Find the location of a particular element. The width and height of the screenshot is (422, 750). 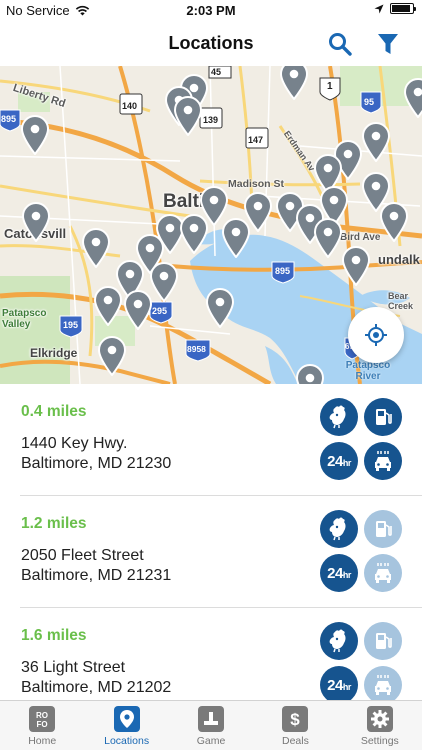

tab-label: Locations is located at coordinates (127, 741).